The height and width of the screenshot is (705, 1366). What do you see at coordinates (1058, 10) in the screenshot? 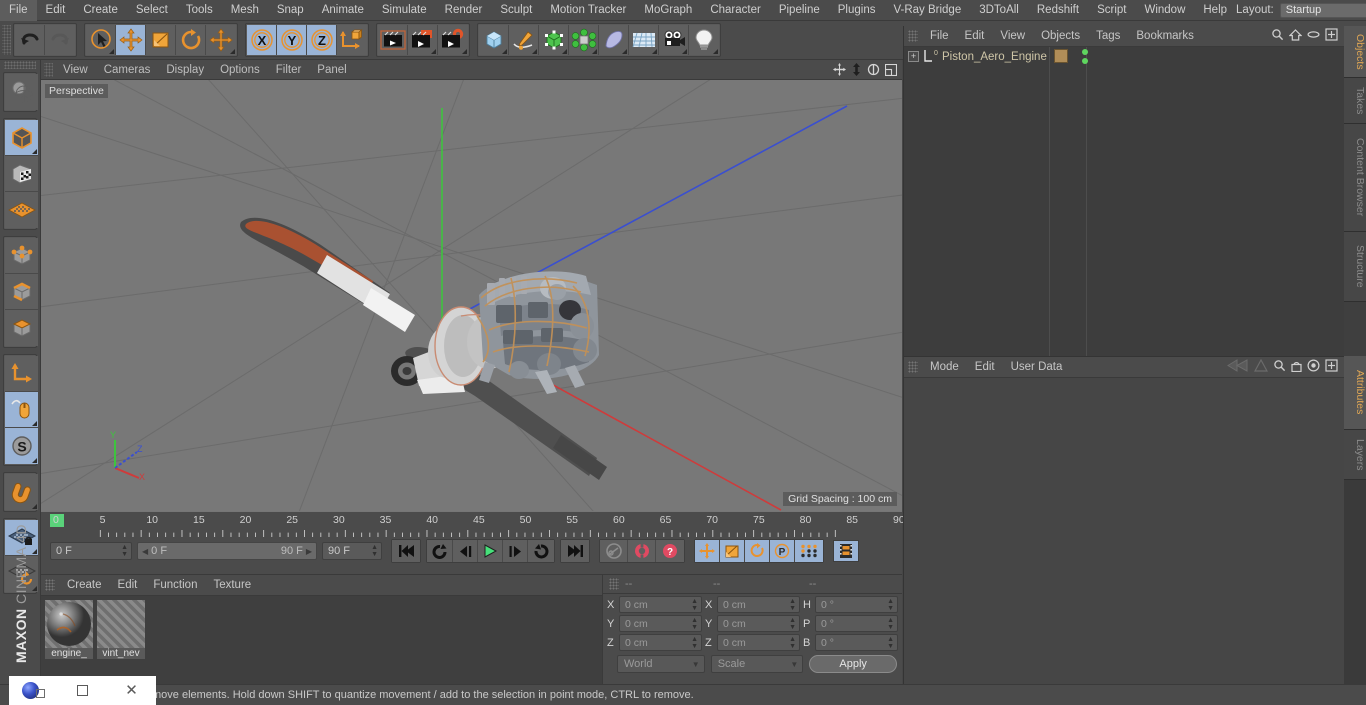
I see `menu-item-redshift: Redshift` at bounding box center [1058, 10].